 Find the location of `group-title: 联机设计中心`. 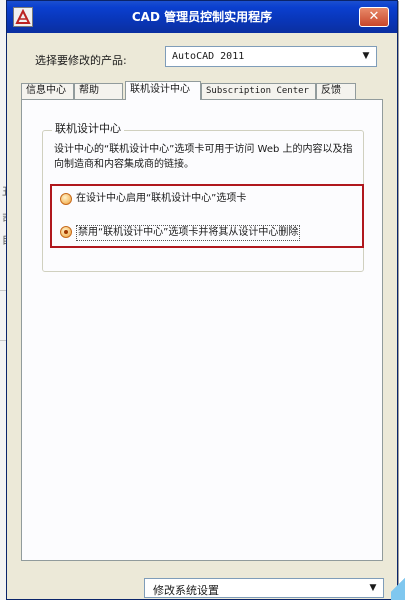

group-title: 联机设计中心 is located at coordinates (88, 128).